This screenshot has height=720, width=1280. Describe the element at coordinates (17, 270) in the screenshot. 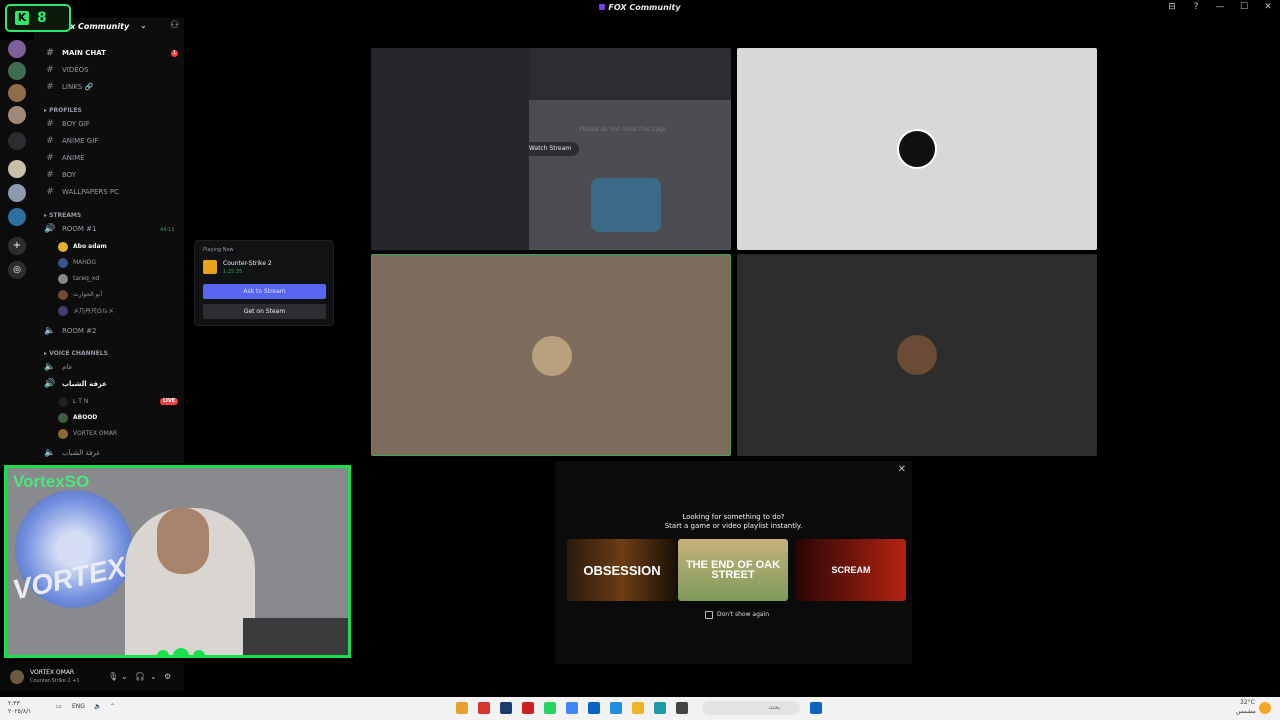

I see `discover-icon: ◎` at that location.